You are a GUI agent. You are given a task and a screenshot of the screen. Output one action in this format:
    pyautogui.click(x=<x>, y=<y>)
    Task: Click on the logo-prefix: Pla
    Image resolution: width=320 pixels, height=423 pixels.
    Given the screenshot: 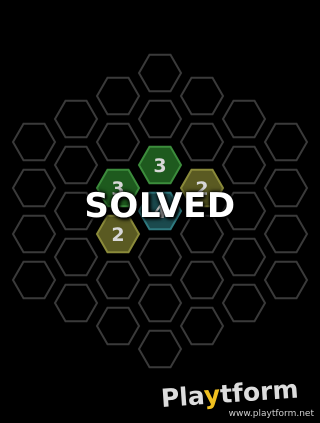 What is the action you would take?
    pyautogui.click(x=182, y=397)
    